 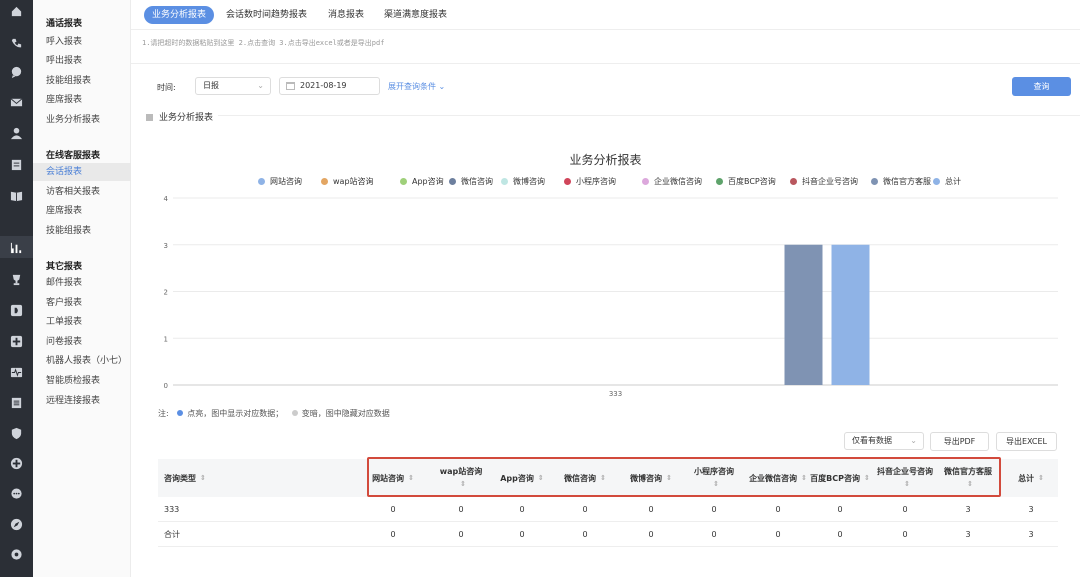 I want to click on export-excel-button: 导出EXCEL, so click(x=1026, y=441).